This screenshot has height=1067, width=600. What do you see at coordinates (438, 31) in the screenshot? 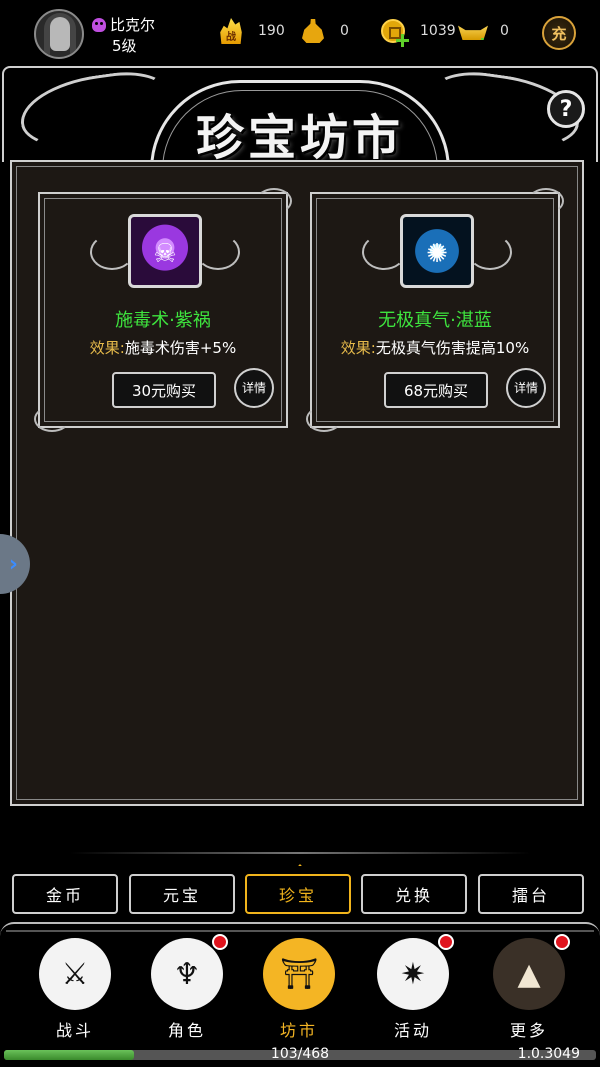
I see `coin-value: 1039` at bounding box center [438, 31].